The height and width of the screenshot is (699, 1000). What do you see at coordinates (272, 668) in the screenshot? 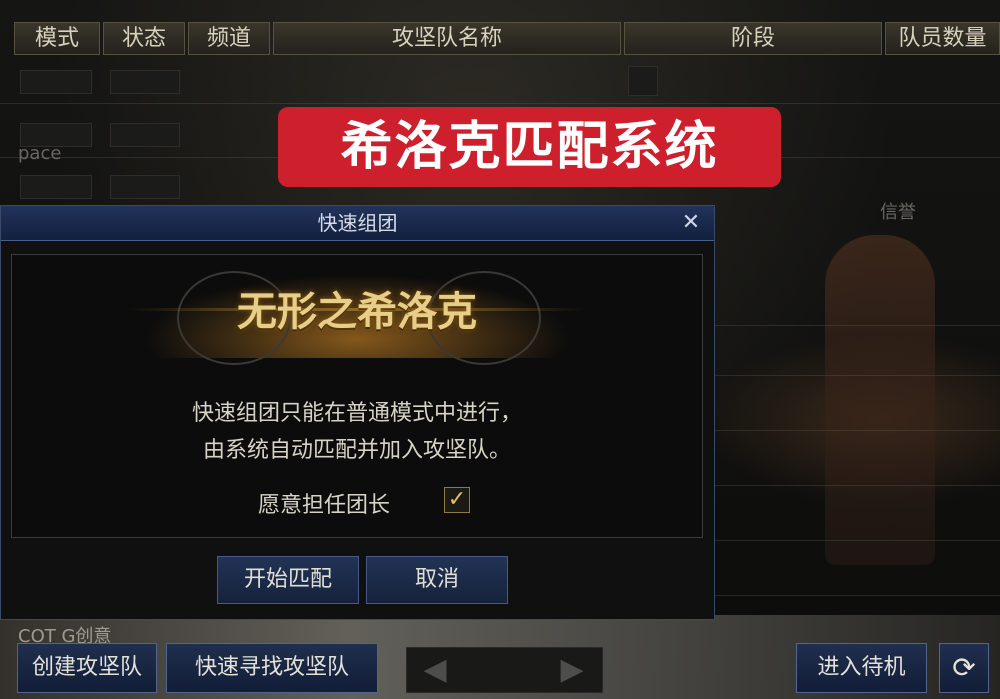
I see `quick-search-team-button: 快速寻找攻坚队` at bounding box center [272, 668].